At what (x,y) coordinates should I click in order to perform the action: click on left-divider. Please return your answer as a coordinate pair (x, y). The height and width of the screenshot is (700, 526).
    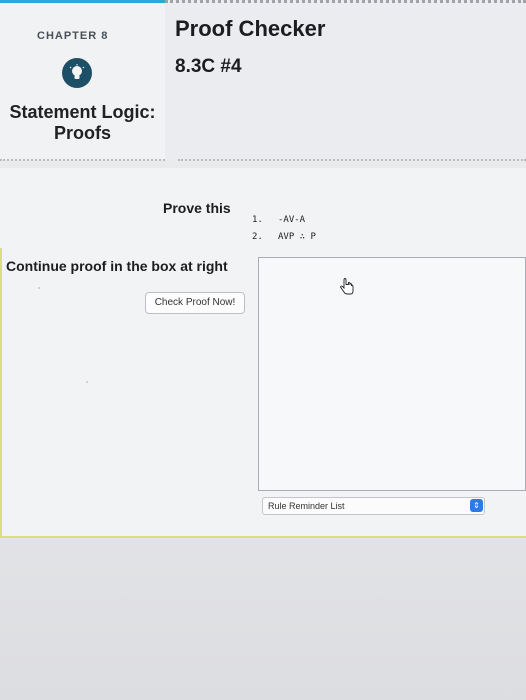
    Looking at the image, I should click on (82, 160).